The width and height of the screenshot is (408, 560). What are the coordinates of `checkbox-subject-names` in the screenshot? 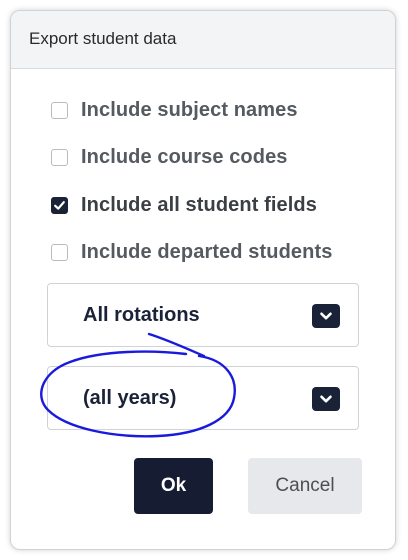 It's located at (59, 110).